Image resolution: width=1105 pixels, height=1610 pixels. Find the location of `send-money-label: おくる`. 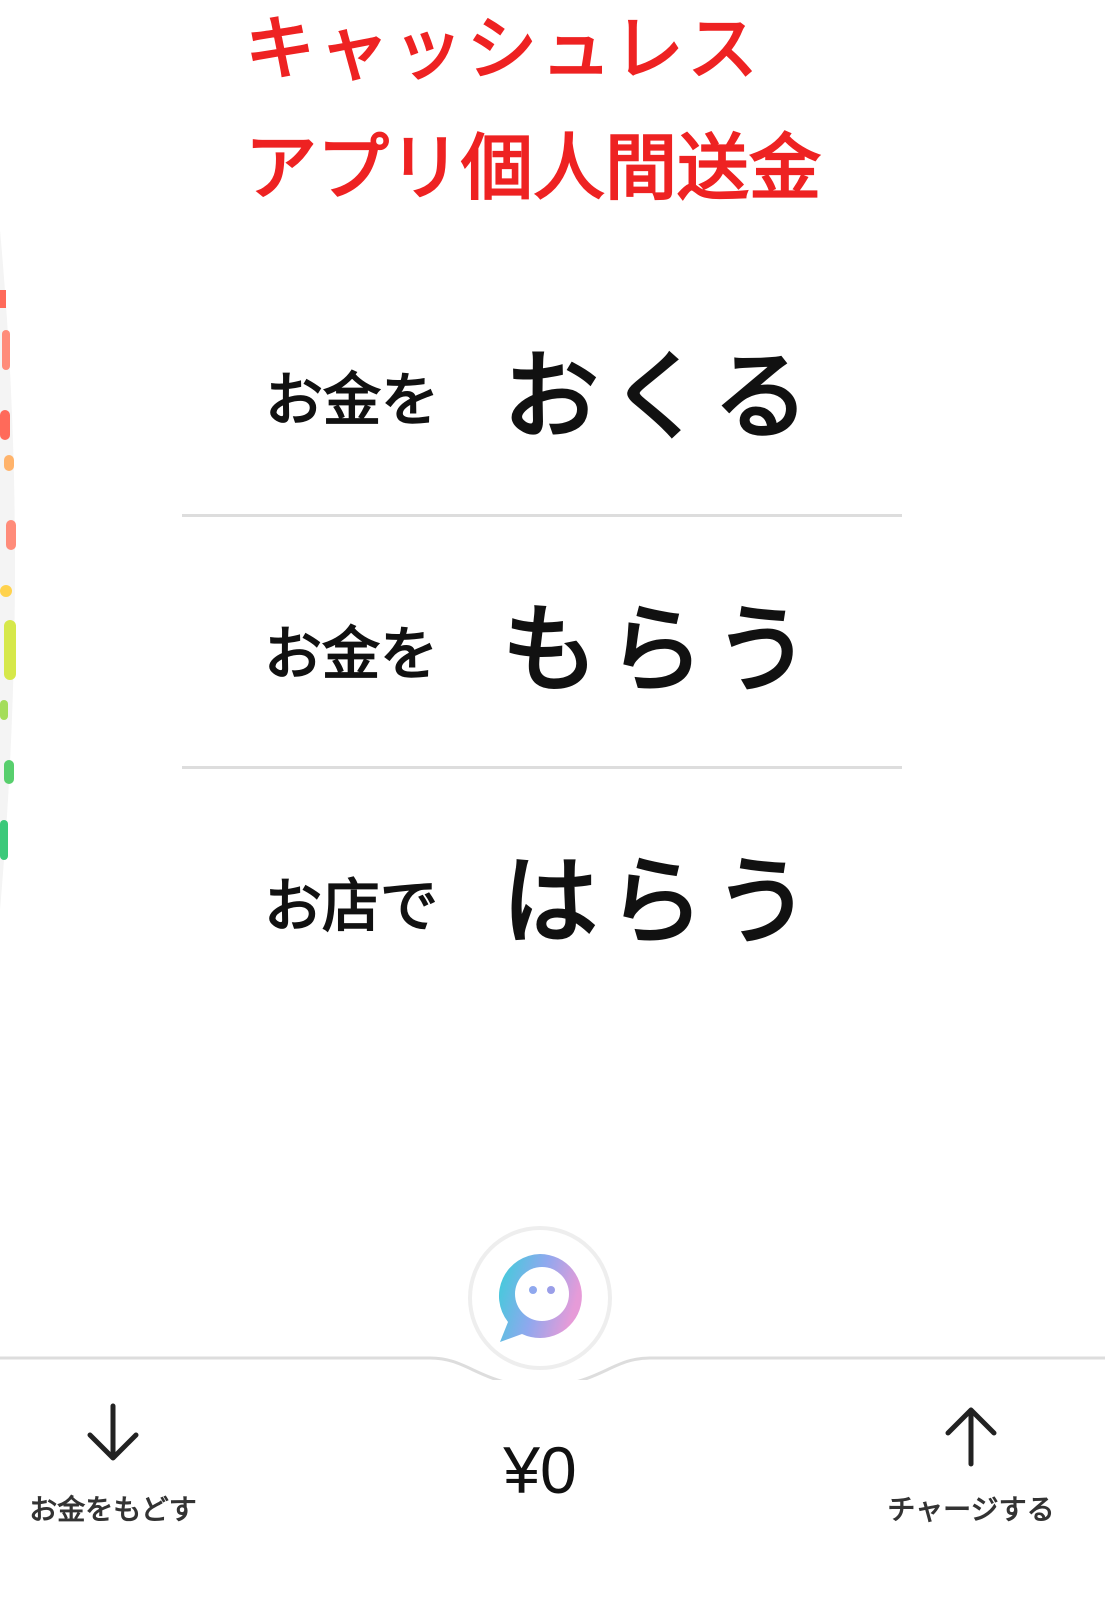

send-money-label: おくる is located at coordinates (661, 396).